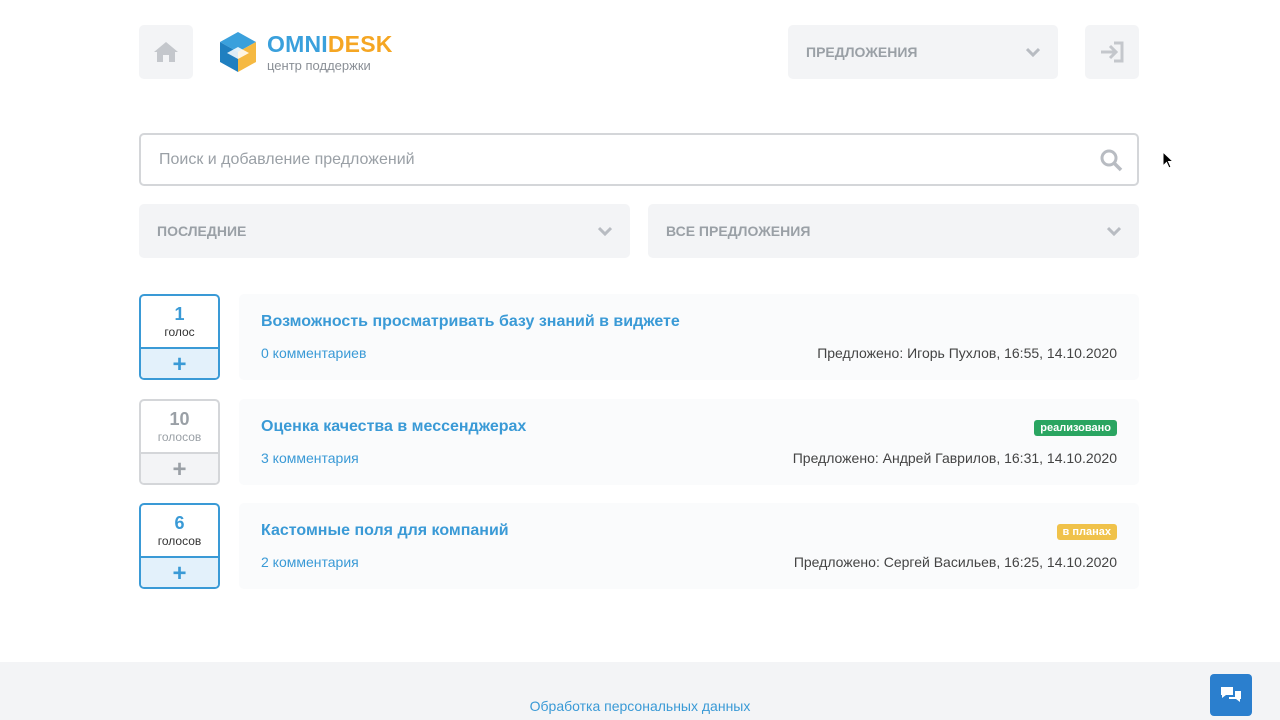 The image size is (1280, 720). I want to click on omnidesk-logo: OMNIDESK центр поддержки, so click(306, 52).